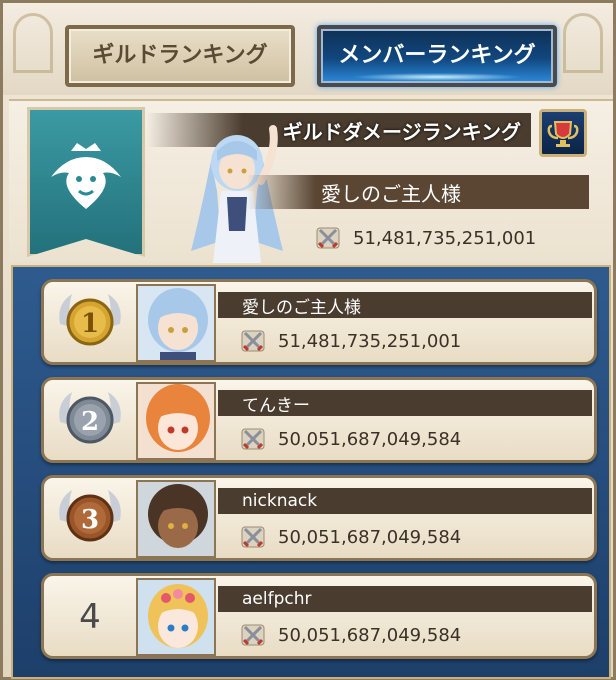 This screenshot has height=680, width=616. What do you see at coordinates (437, 77) in the screenshot?
I see `tab-active-glow` at bounding box center [437, 77].